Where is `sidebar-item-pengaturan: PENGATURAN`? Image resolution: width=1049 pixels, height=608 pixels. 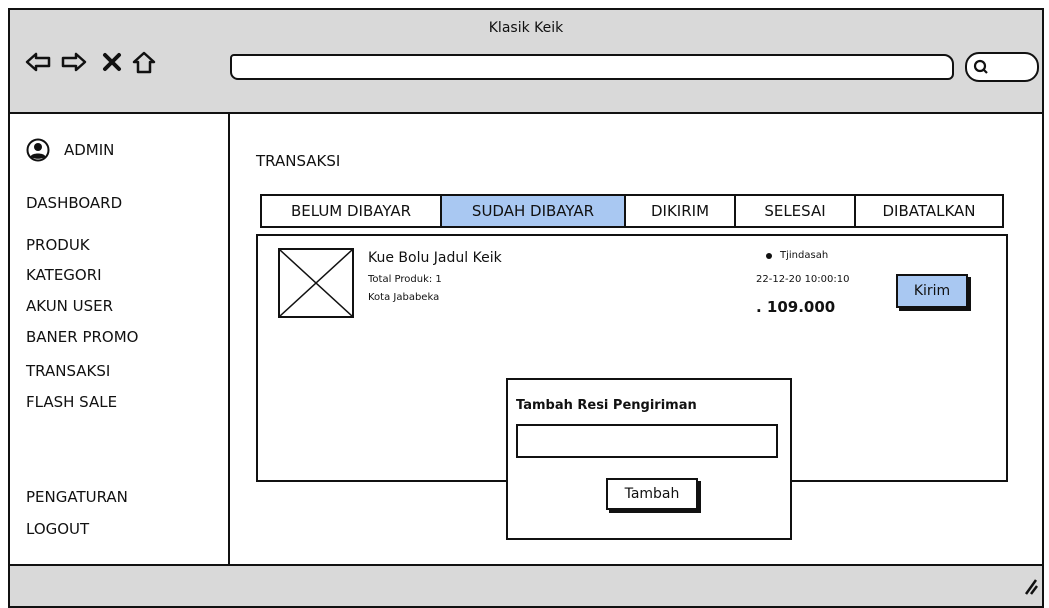
sidebar-item-pengaturan: PENGATURAN is located at coordinates (77, 497).